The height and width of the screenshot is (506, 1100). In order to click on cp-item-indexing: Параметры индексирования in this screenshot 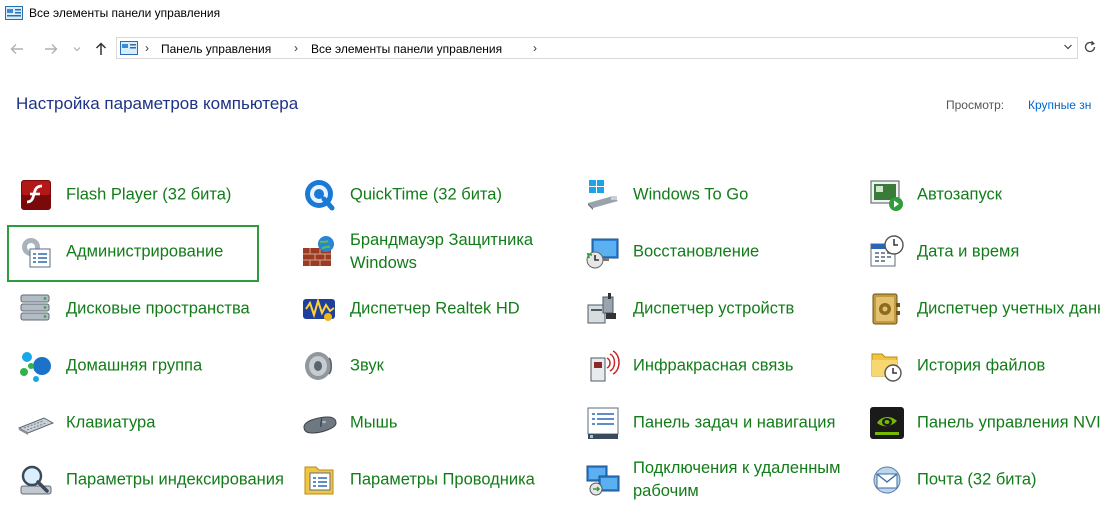, I will do `click(153, 480)`.